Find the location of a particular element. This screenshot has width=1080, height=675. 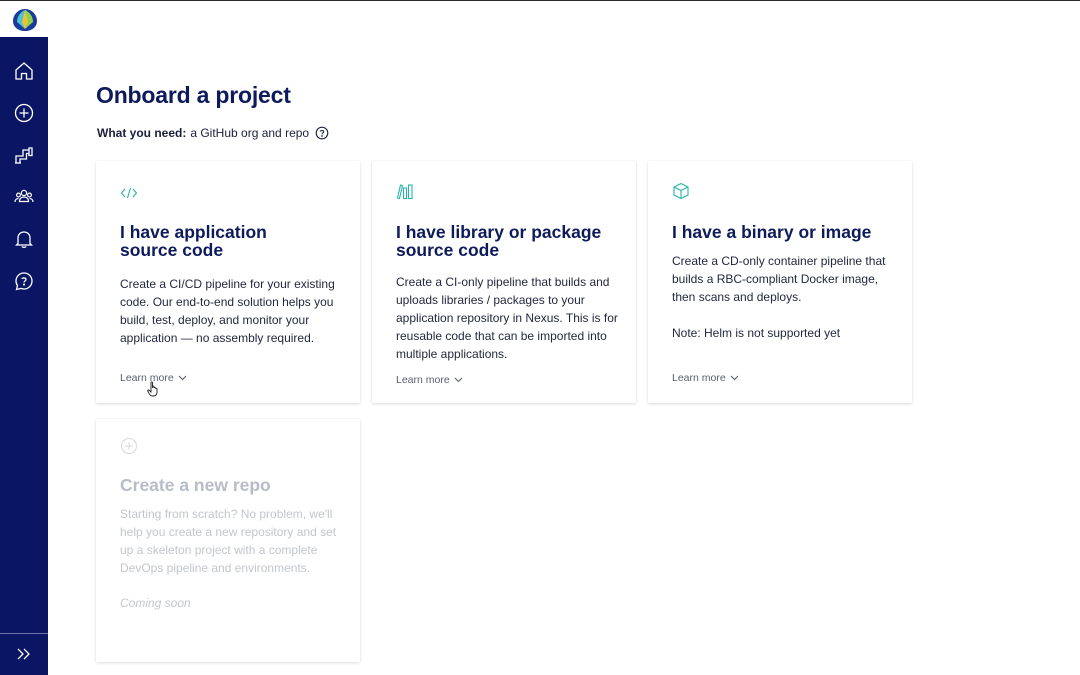

bell-icon is located at coordinates (24, 239).